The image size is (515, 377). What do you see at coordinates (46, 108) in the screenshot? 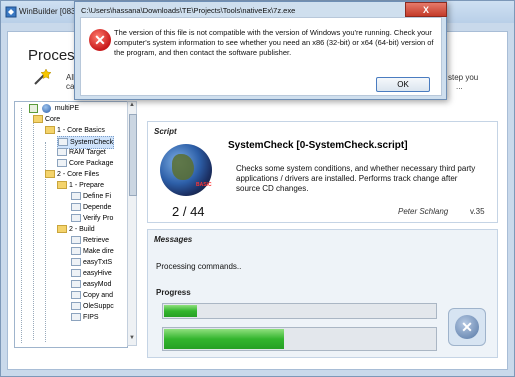
I see `globe-icon` at bounding box center [46, 108].